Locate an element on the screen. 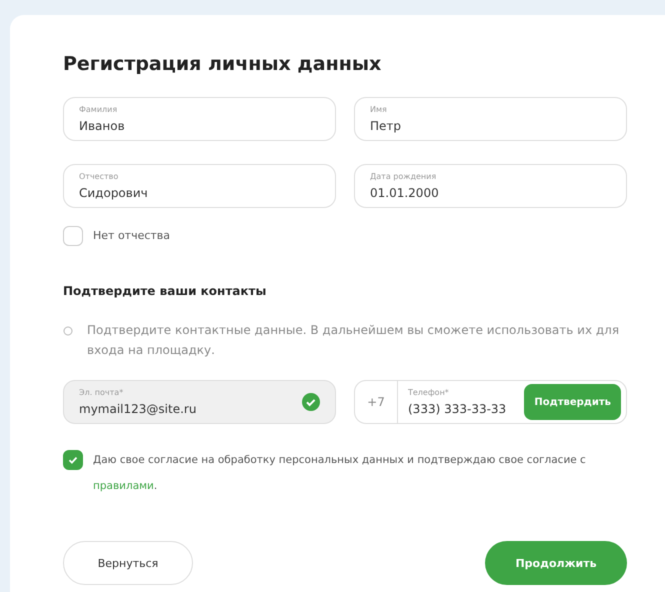 The width and height of the screenshot is (665, 592). check-icon is located at coordinates (73, 460).